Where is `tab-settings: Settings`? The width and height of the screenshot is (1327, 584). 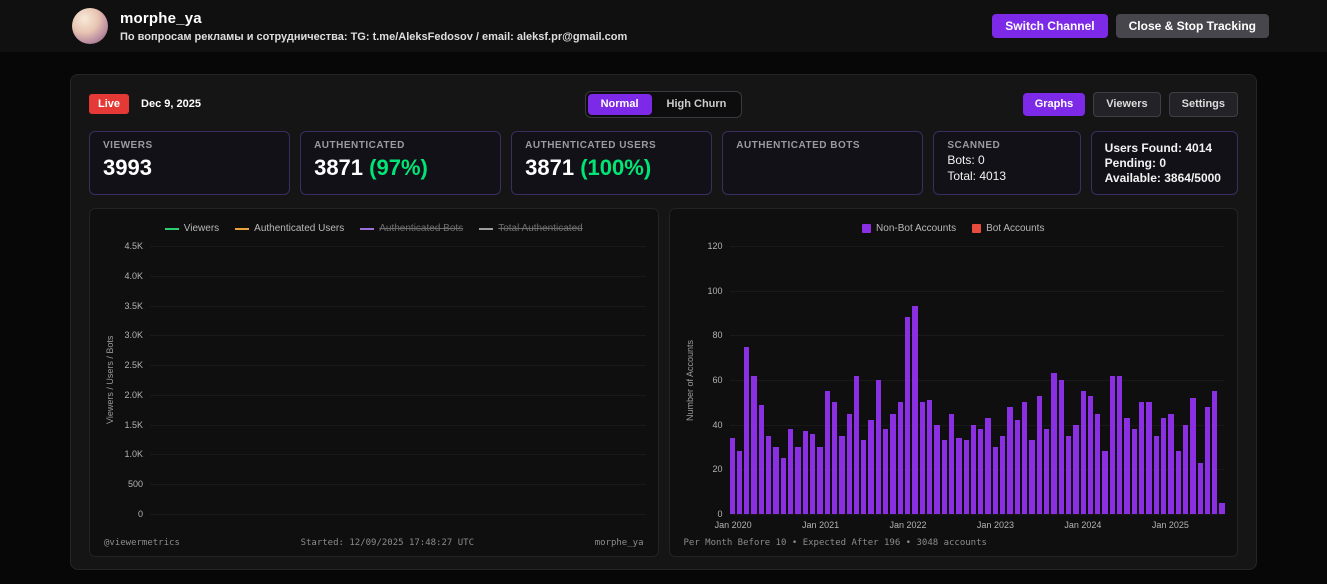 tab-settings: Settings is located at coordinates (1203, 104).